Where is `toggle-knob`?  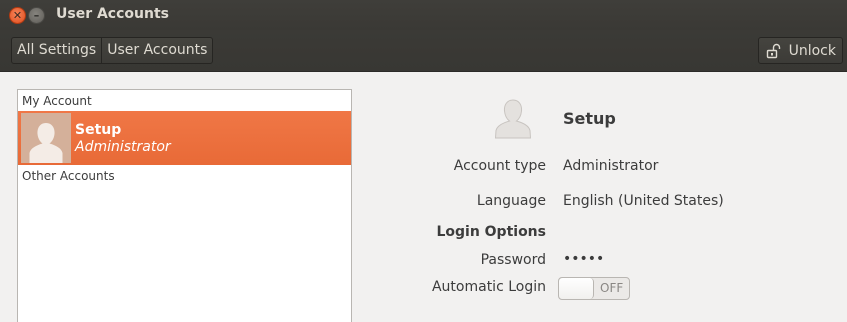
toggle-knob is located at coordinates (576, 288).